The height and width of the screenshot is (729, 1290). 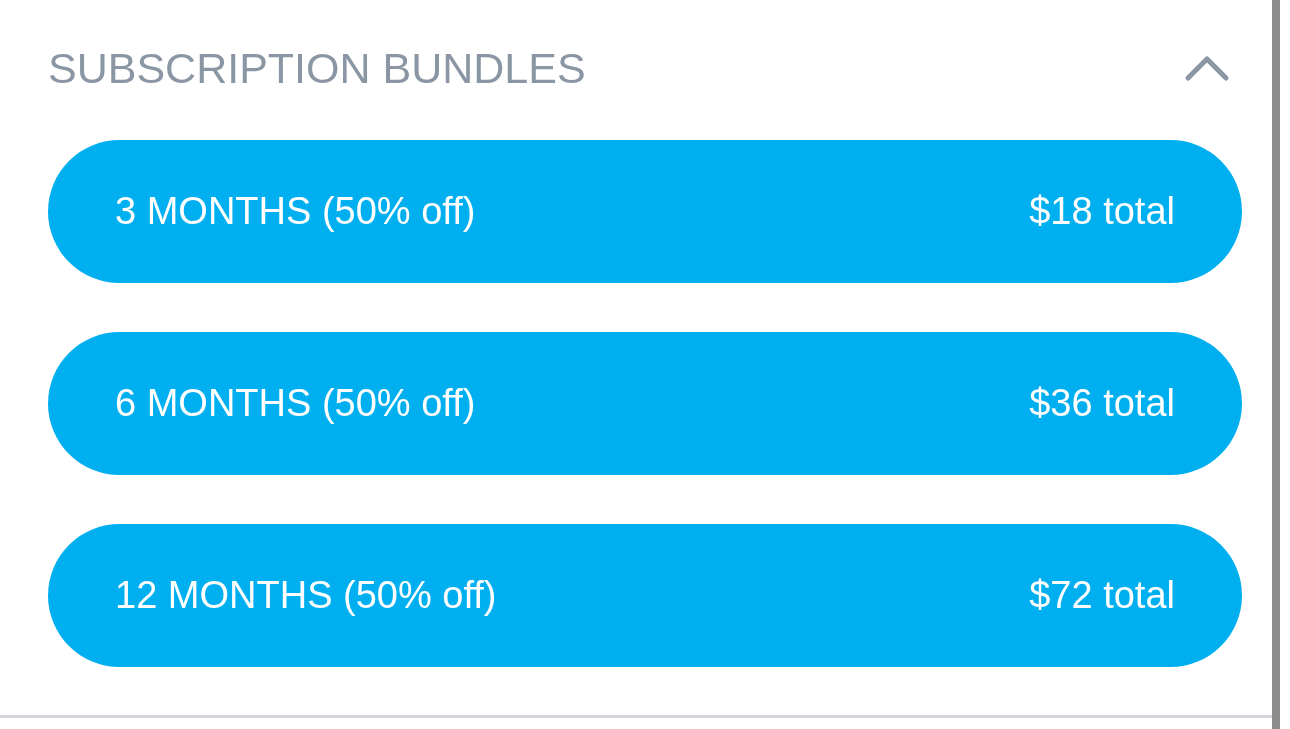 I want to click on section-title: SUBSCRIPTION BUNDLES, so click(x=317, y=68).